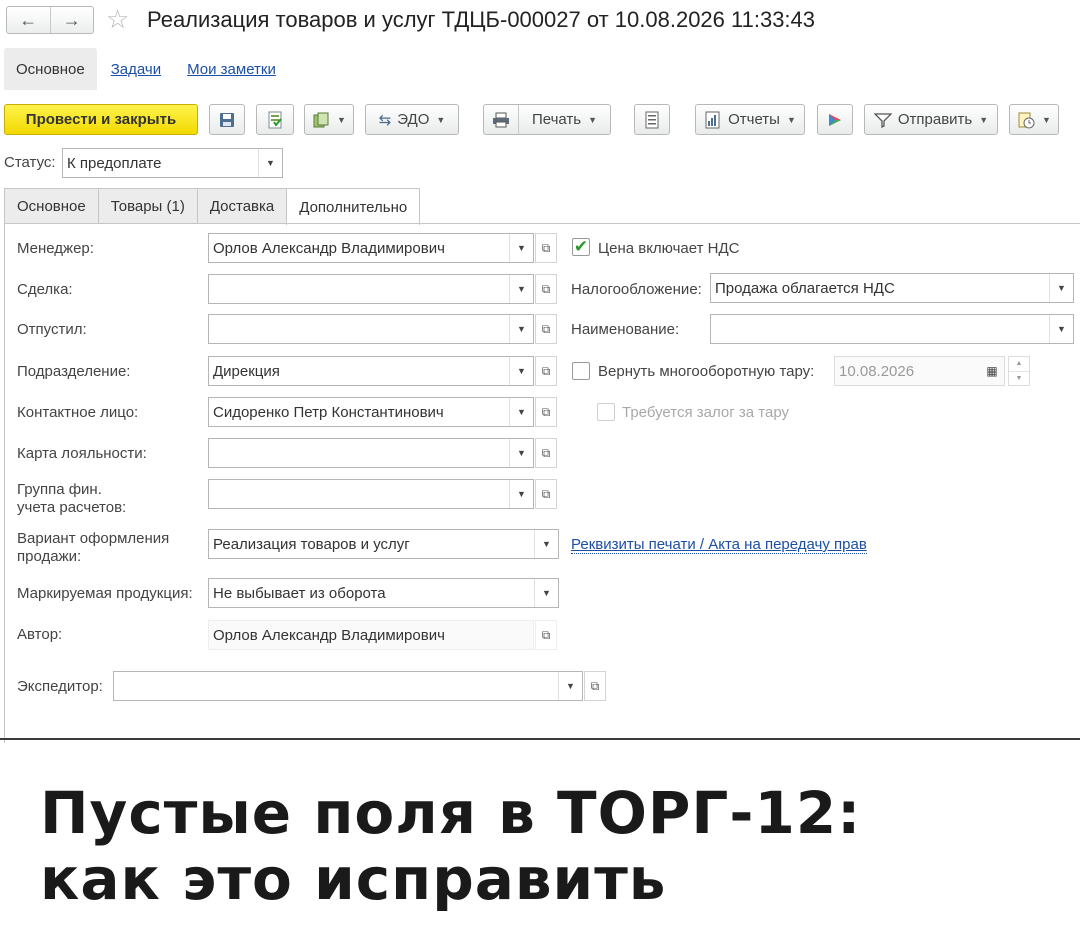 The height and width of the screenshot is (939, 1080). Describe the element at coordinates (383, 544) in the screenshot. I see `sale-variant-select: Реализация товаров и услуг ▼` at that location.